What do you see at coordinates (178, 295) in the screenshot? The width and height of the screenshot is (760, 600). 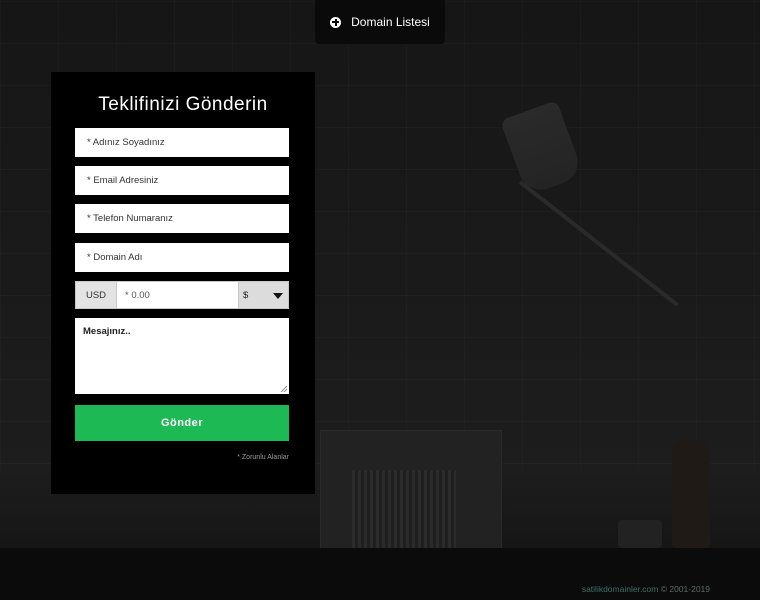 I see `price-input` at bounding box center [178, 295].